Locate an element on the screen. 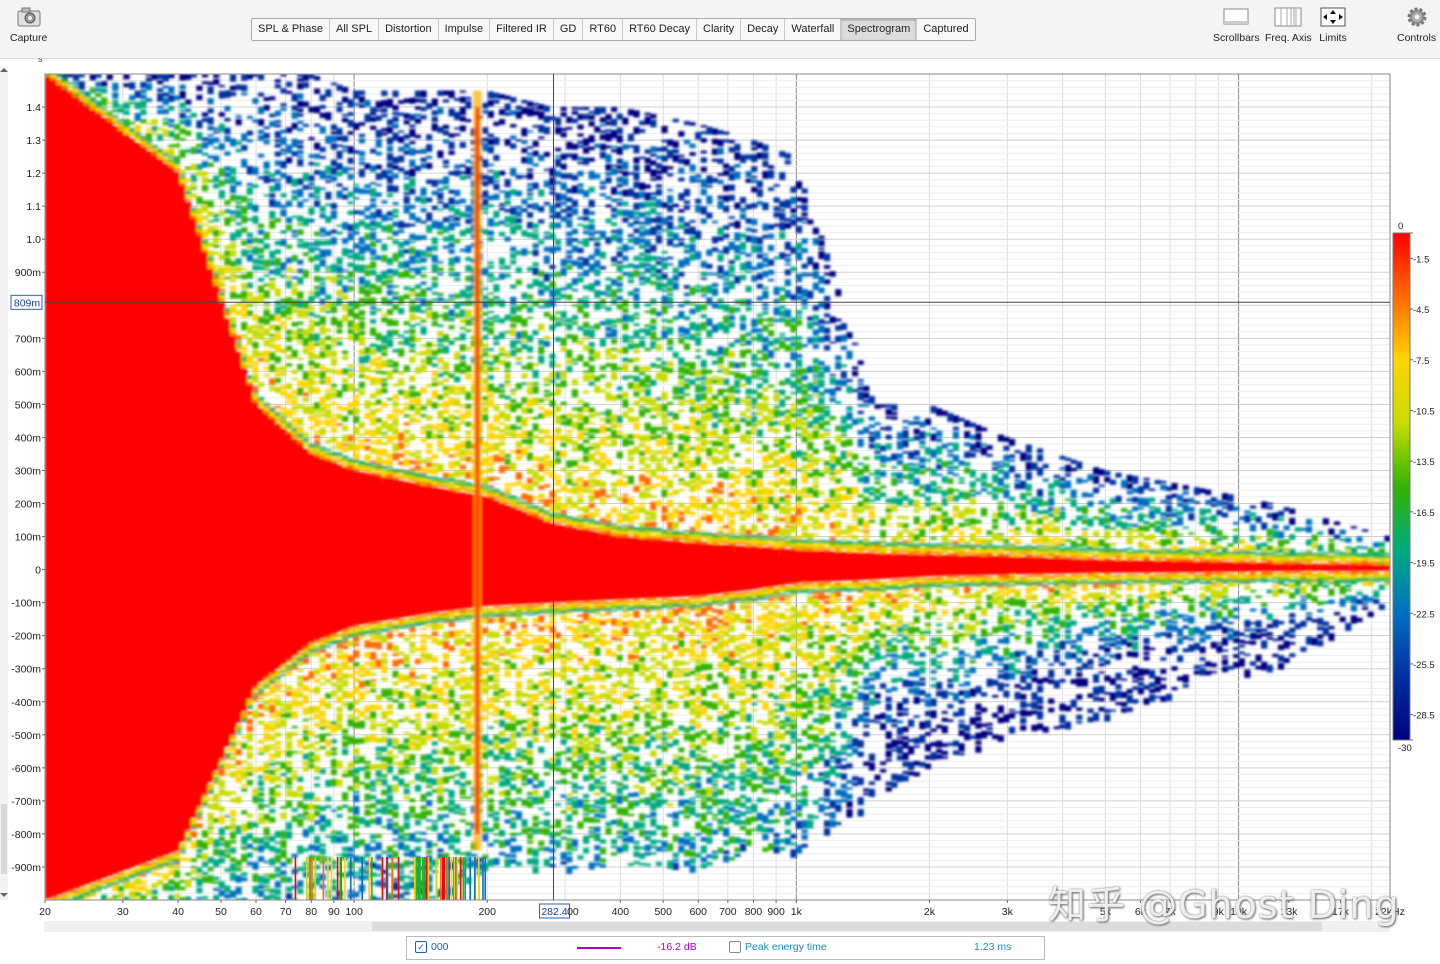  limits-button: Limits is located at coordinates (1333, 25).